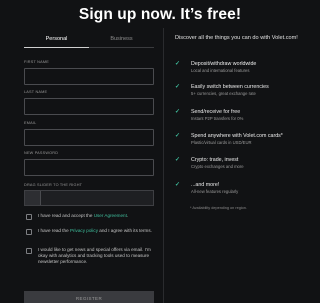  I want to click on email-label: EMAIL, so click(30, 123).